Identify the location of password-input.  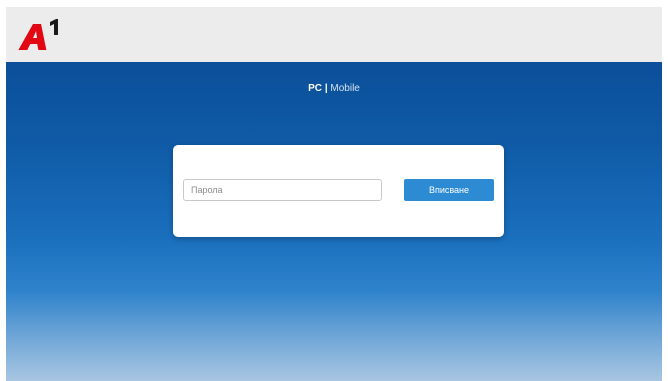
(282, 190).